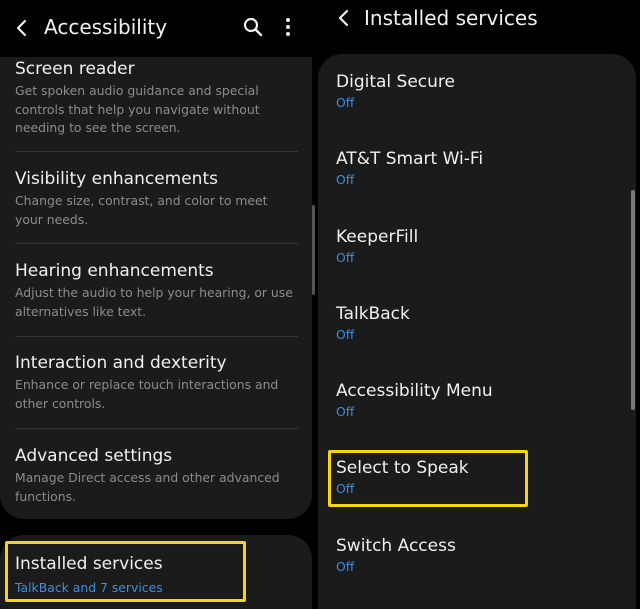  What do you see at coordinates (476, 555) in the screenshot?
I see `service-item-switch-access: Switch Access Off` at bounding box center [476, 555].